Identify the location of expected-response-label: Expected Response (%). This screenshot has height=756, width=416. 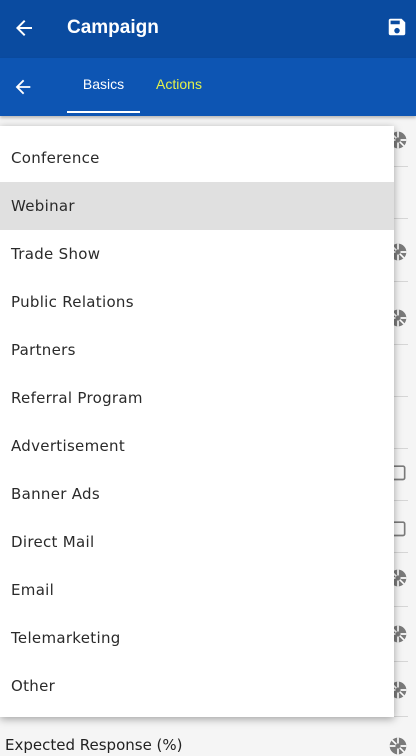
(94, 745).